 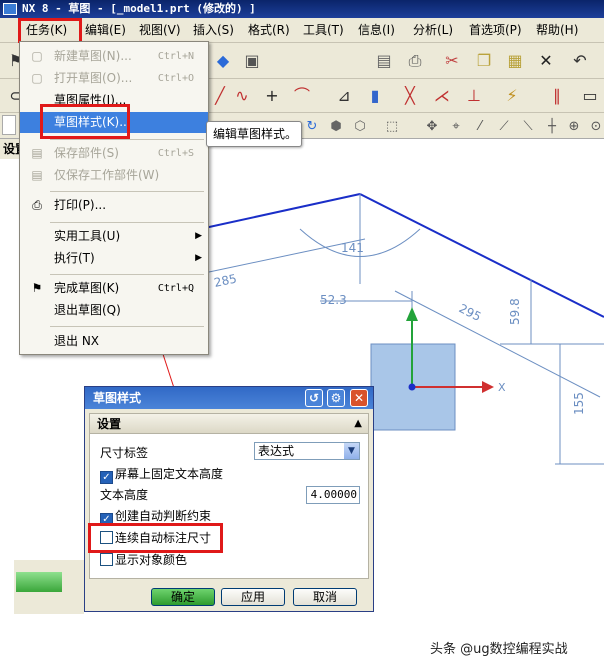 I want to click on snap-control-icon: ⟋, so click(x=504, y=126).